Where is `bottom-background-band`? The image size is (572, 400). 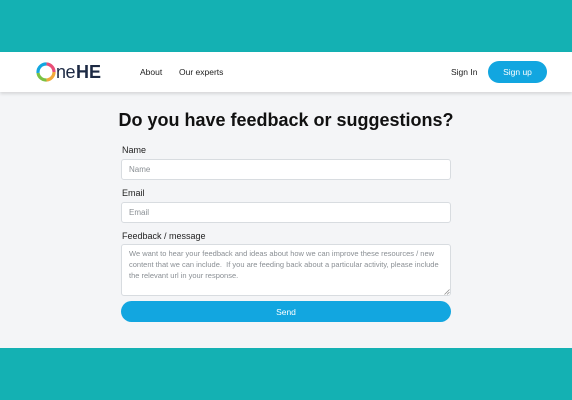 bottom-background-band is located at coordinates (286, 374).